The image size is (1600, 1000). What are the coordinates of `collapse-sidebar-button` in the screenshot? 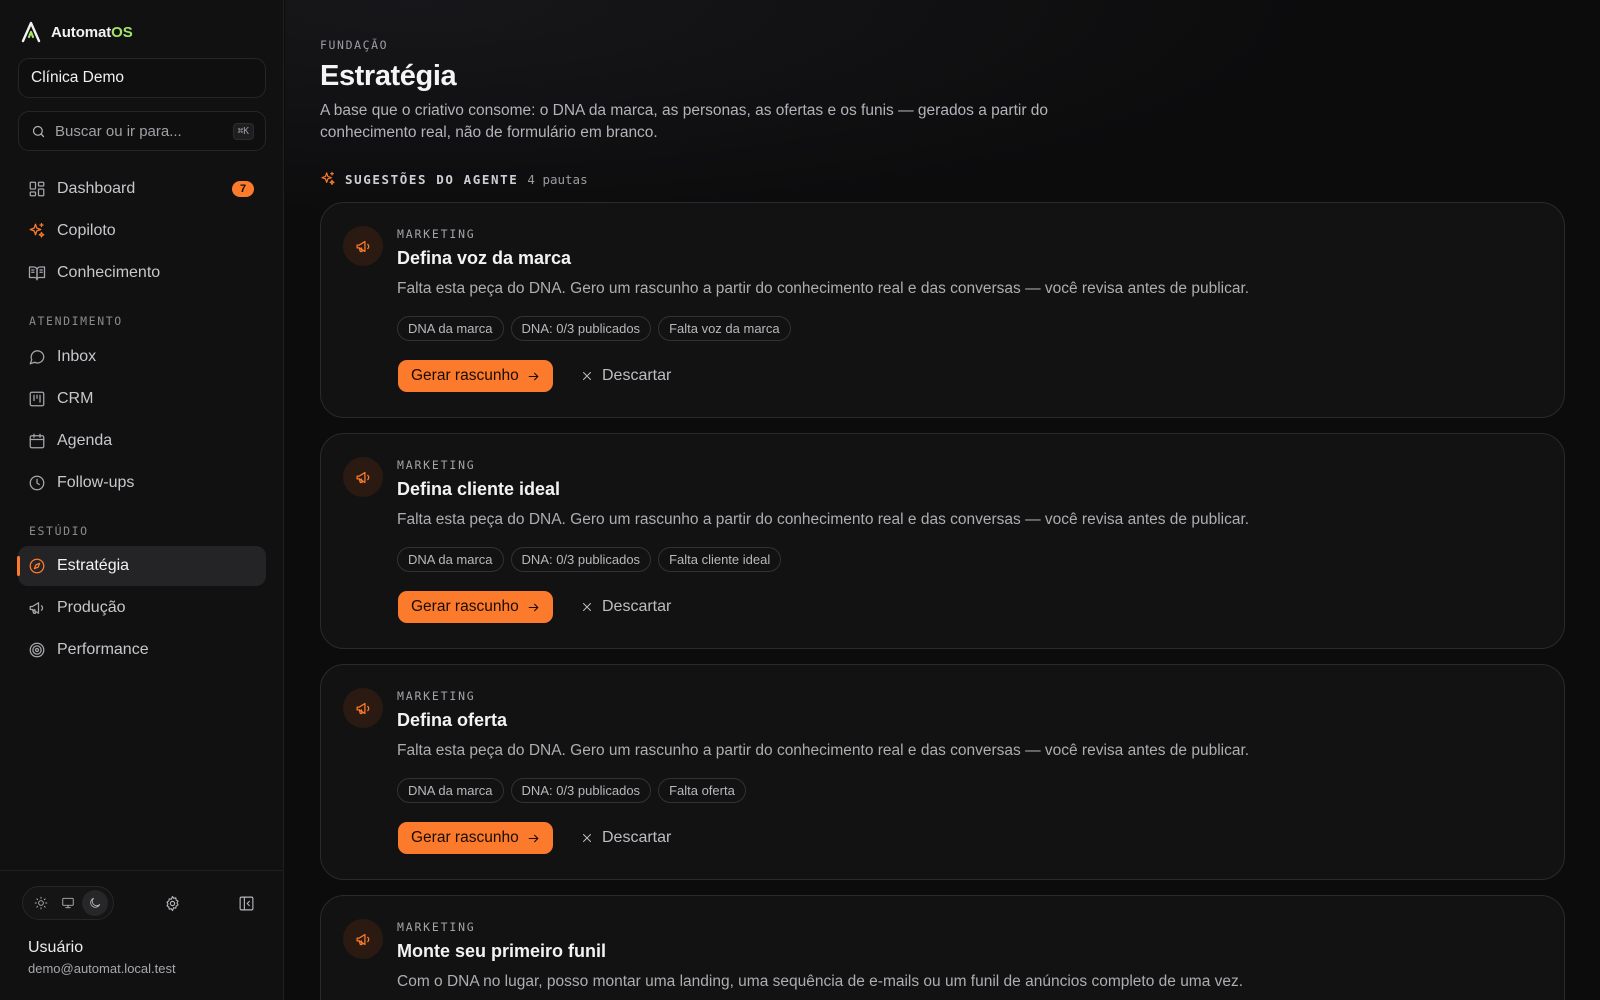 It's located at (246, 903).